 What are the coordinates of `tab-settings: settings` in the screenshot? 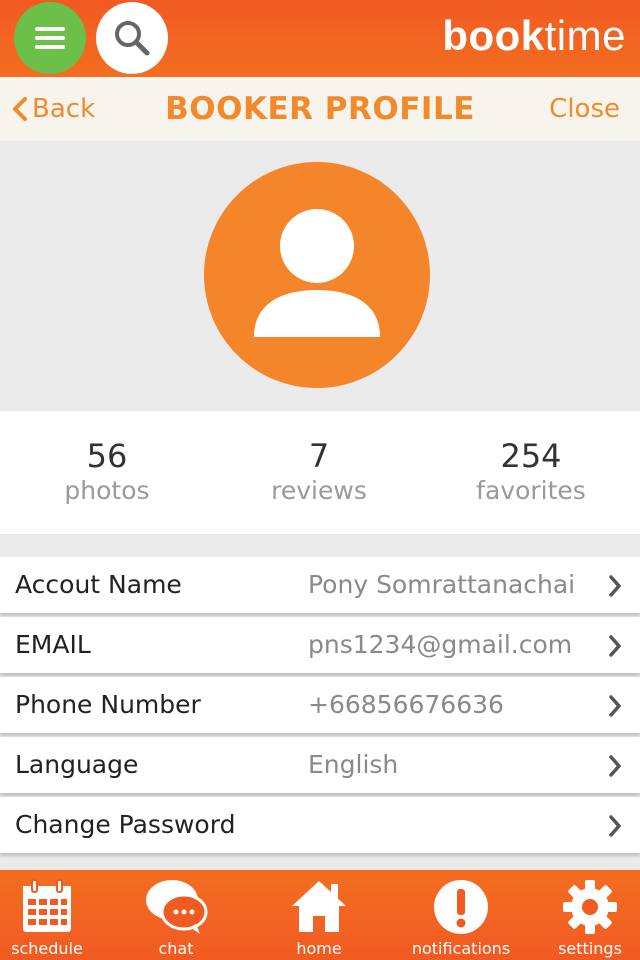 It's located at (590, 915).